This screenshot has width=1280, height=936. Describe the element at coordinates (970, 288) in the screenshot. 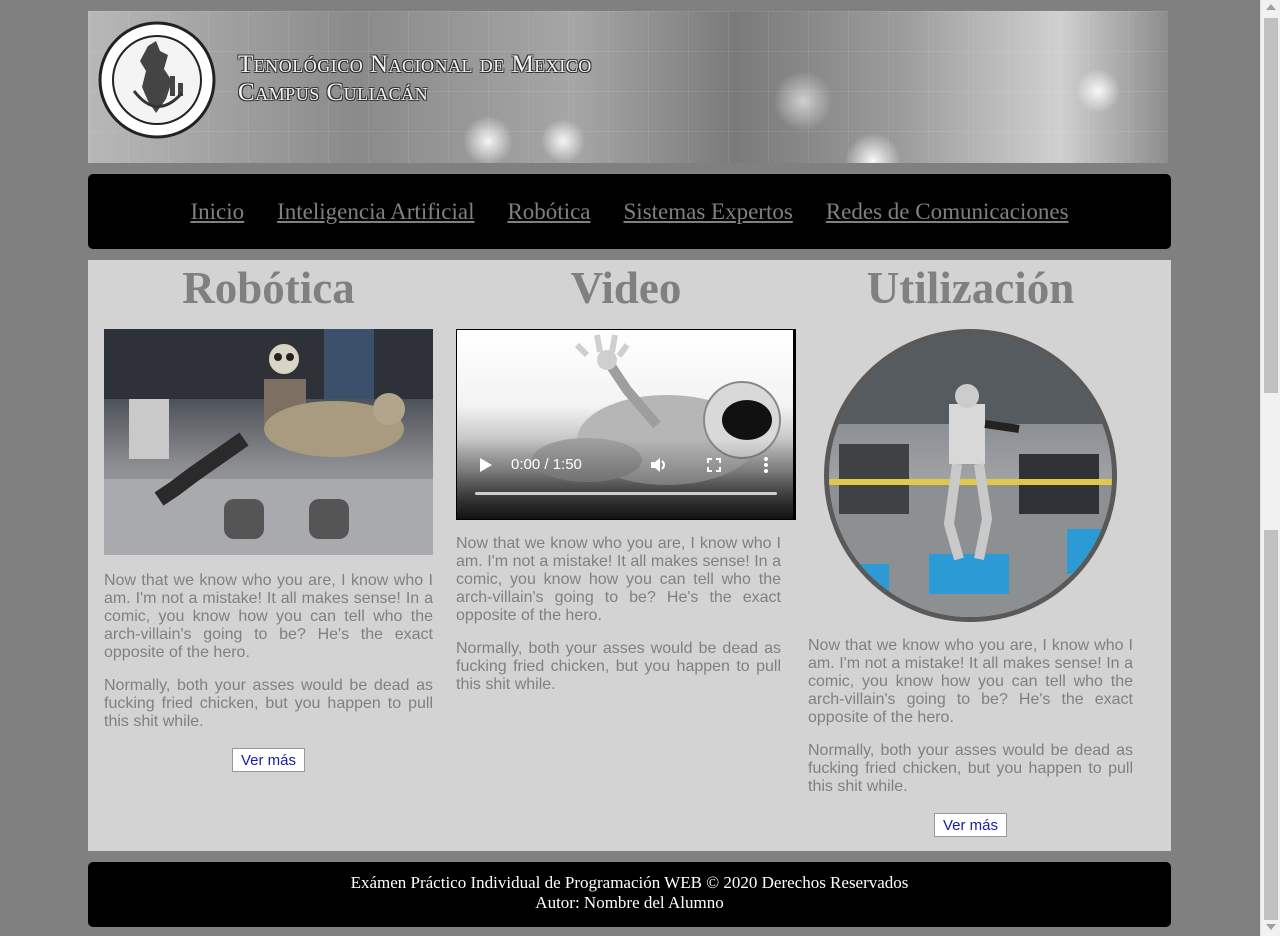

I see `section-title: Utilización` at that location.